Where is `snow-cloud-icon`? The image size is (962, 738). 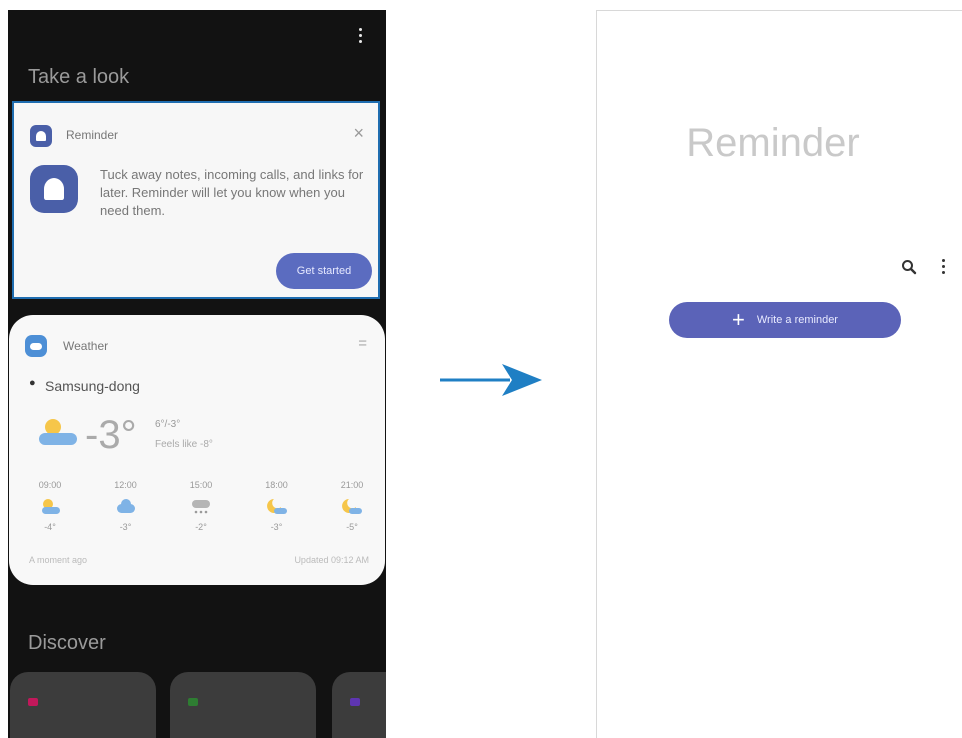 snow-cloud-icon is located at coordinates (201, 507).